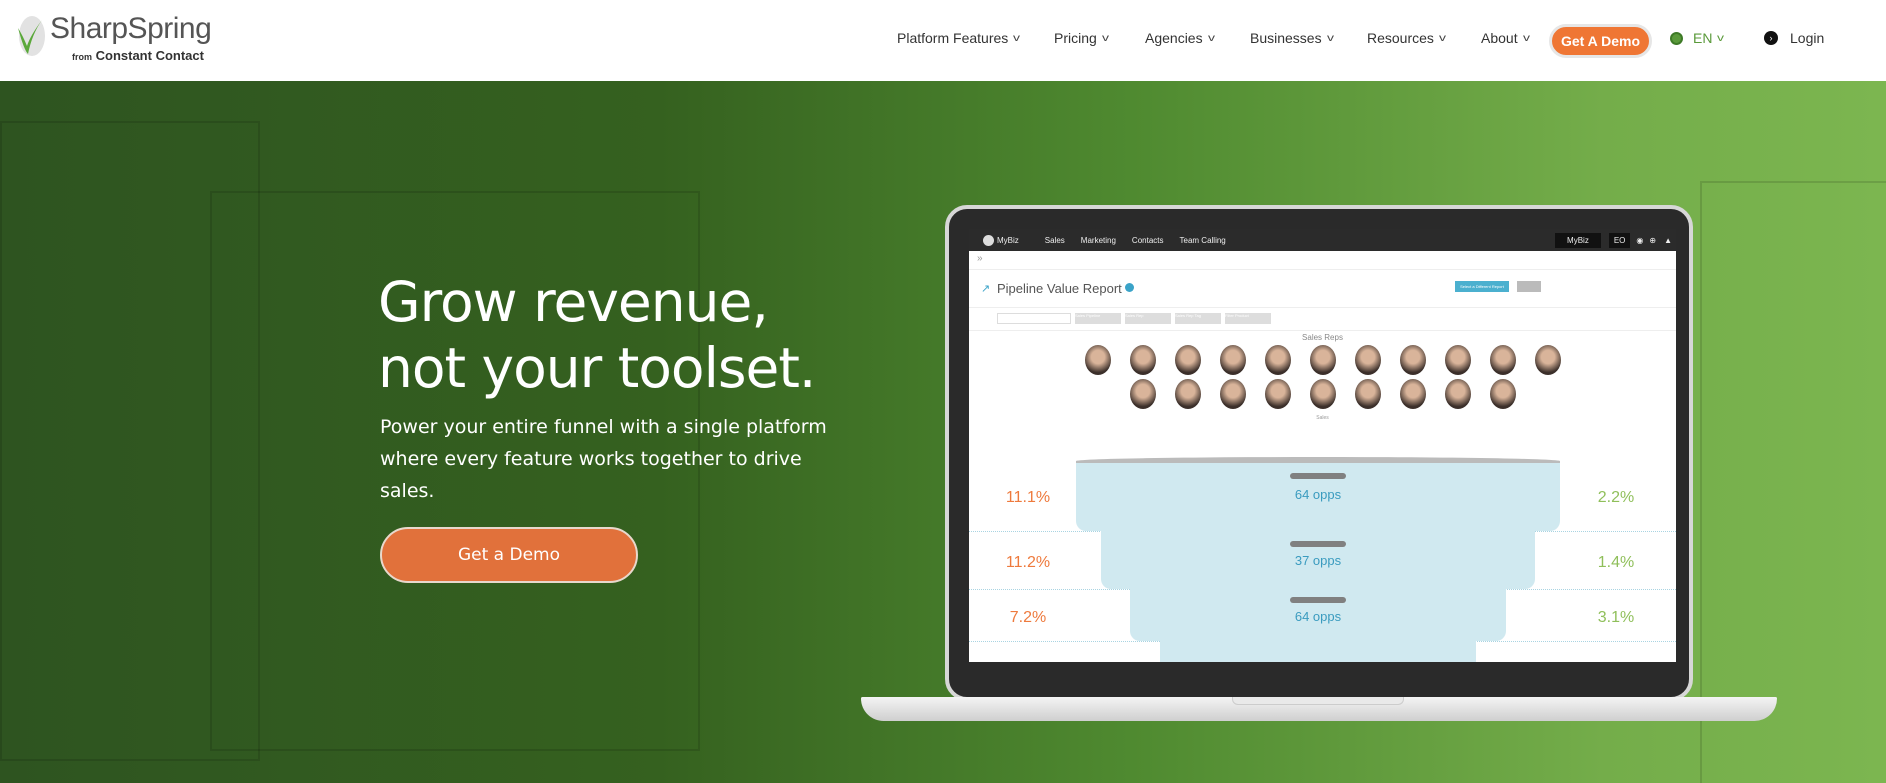  I want to click on info-icon, so click(1129, 287).